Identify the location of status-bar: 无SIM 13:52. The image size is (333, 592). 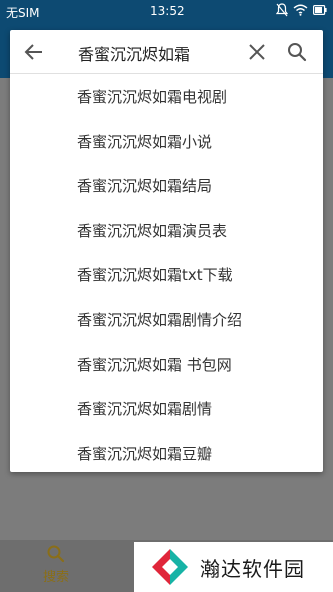
(166, 12).